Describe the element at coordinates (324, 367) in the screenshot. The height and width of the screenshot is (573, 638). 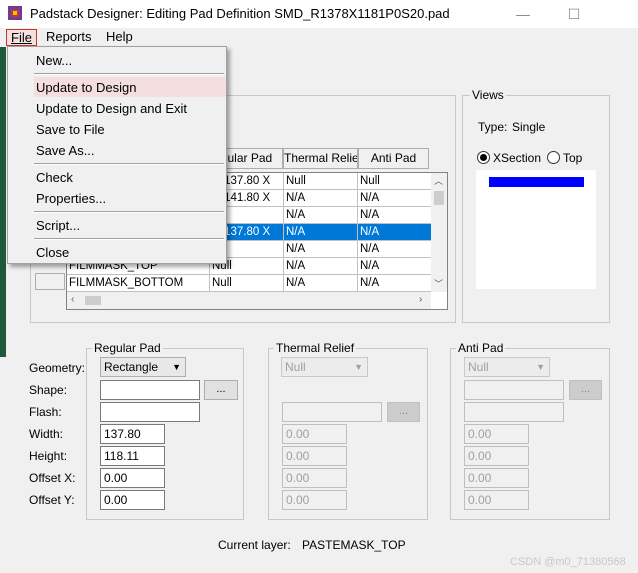
I see `thermal-geometry-select: Null ▼` at that location.